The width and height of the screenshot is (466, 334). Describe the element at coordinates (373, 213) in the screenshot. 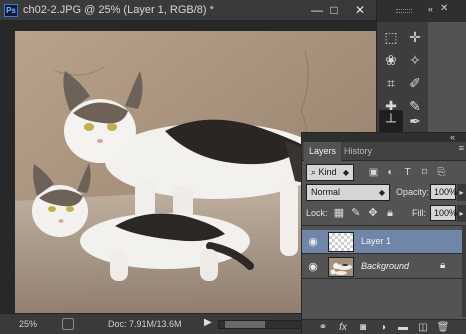

I see `lock-position-icon: ✥` at that location.